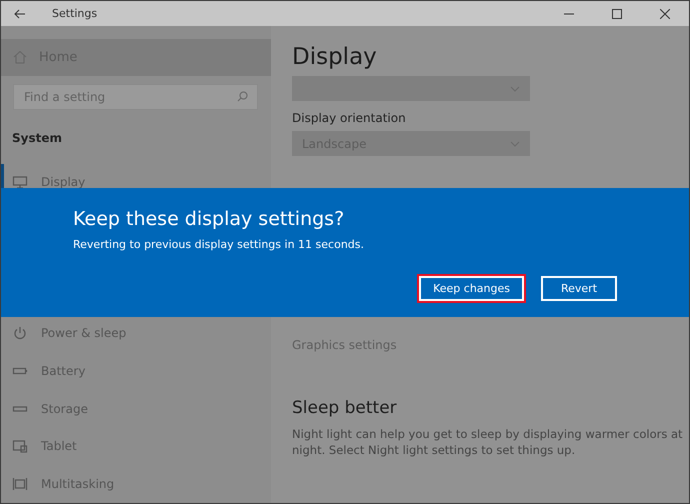  What do you see at coordinates (209, 219) in the screenshot?
I see `dialog-title: Keep these display settings?` at bounding box center [209, 219].